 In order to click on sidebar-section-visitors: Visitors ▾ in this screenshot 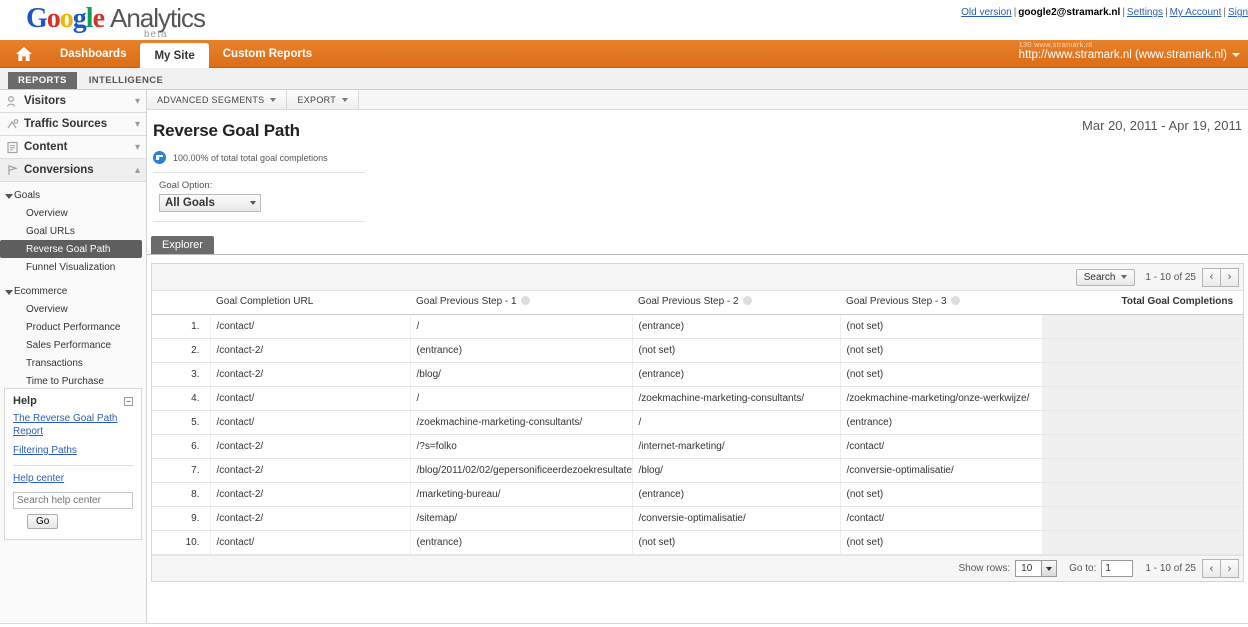, I will do `click(73, 101)`.